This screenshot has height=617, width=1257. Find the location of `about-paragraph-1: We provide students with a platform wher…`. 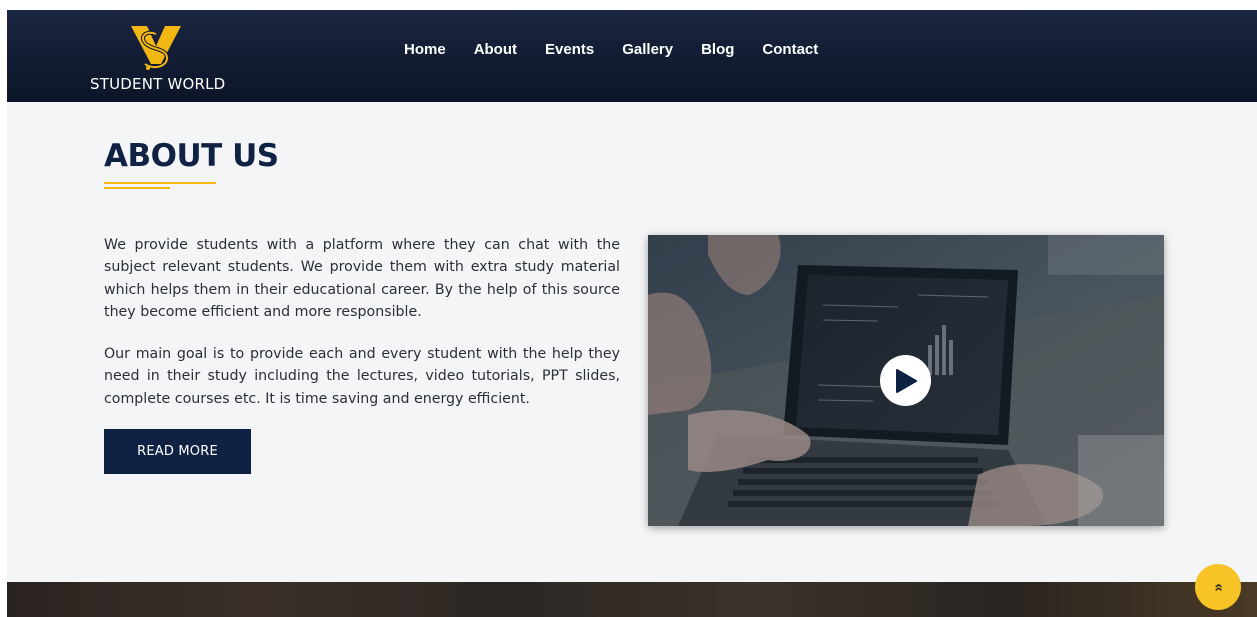

about-paragraph-1: We provide students with a platform wher… is located at coordinates (362, 278).